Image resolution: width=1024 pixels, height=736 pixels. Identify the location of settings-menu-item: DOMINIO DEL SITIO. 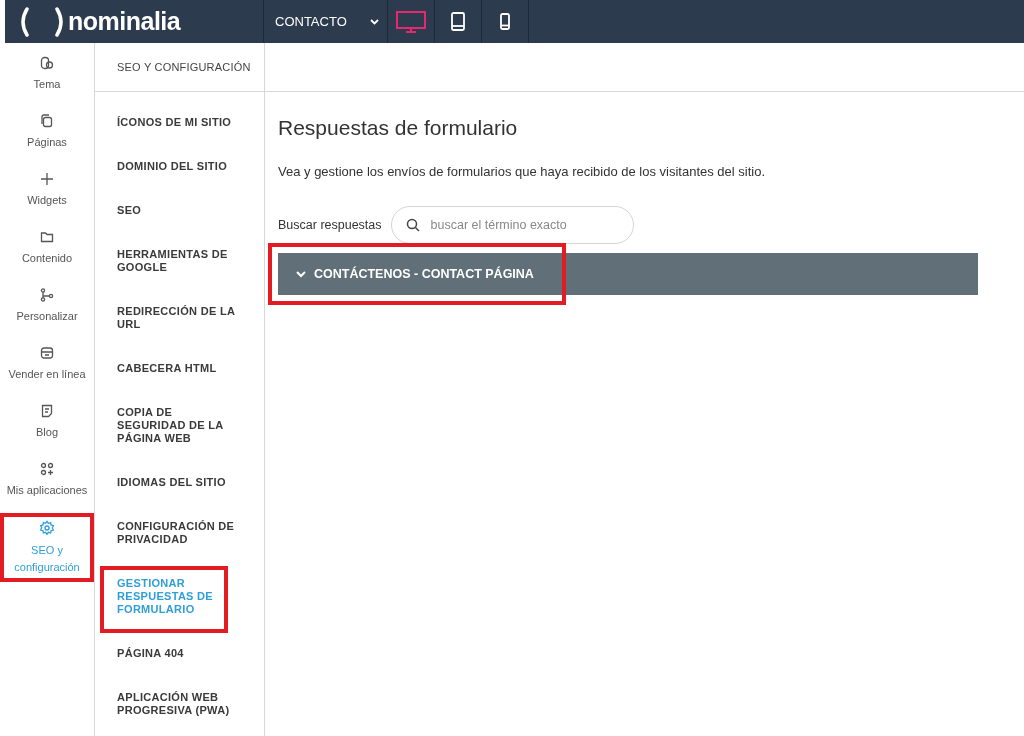
(174, 167).